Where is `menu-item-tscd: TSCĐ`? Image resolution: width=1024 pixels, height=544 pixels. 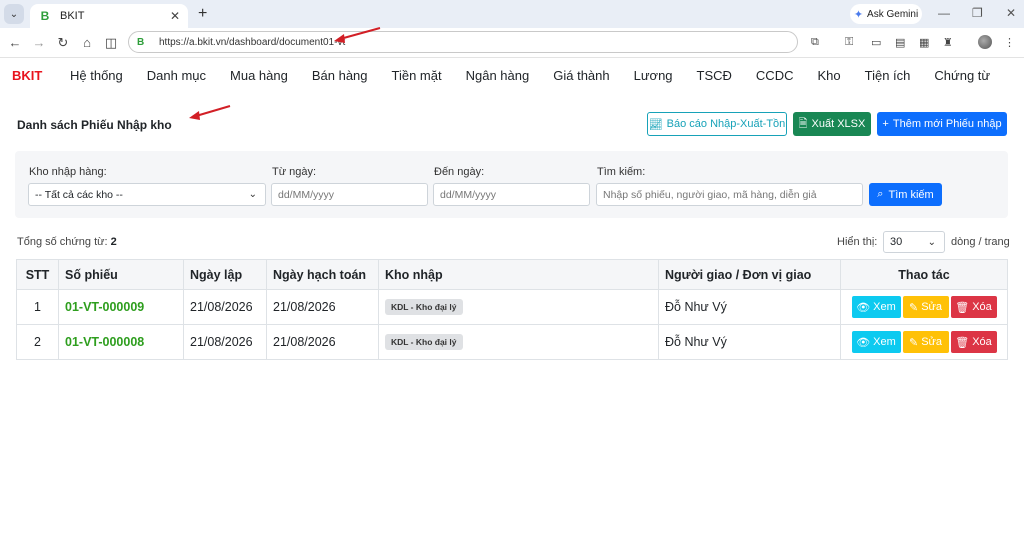
menu-item-tscd: TSCĐ is located at coordinates (714, 75).